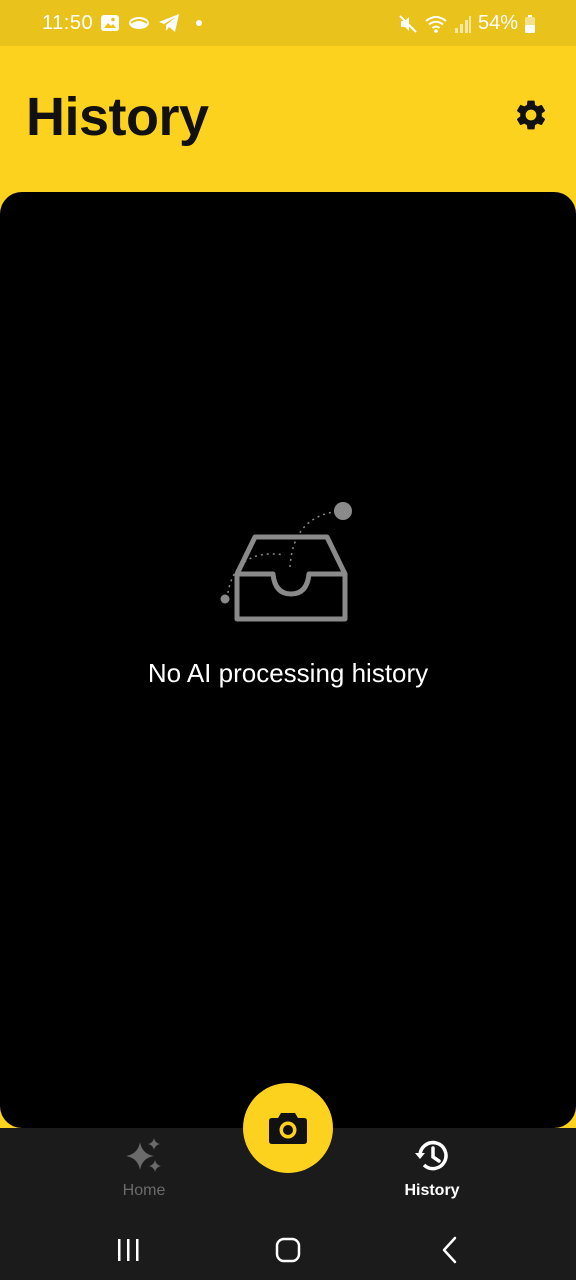 This screenshot has height=1280, width=576. What do you see at coordinates (199, 23) in the screenshot?
I see `dot-icon` at bounding box center [199, 23].